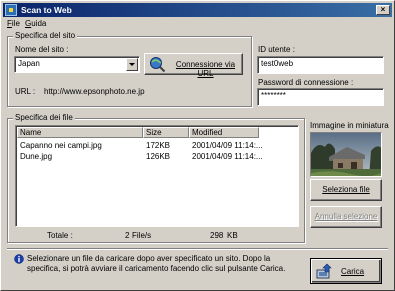 This screenshot has width=395, height=291. I want to click on thumbnail-image, so click(346, 154).